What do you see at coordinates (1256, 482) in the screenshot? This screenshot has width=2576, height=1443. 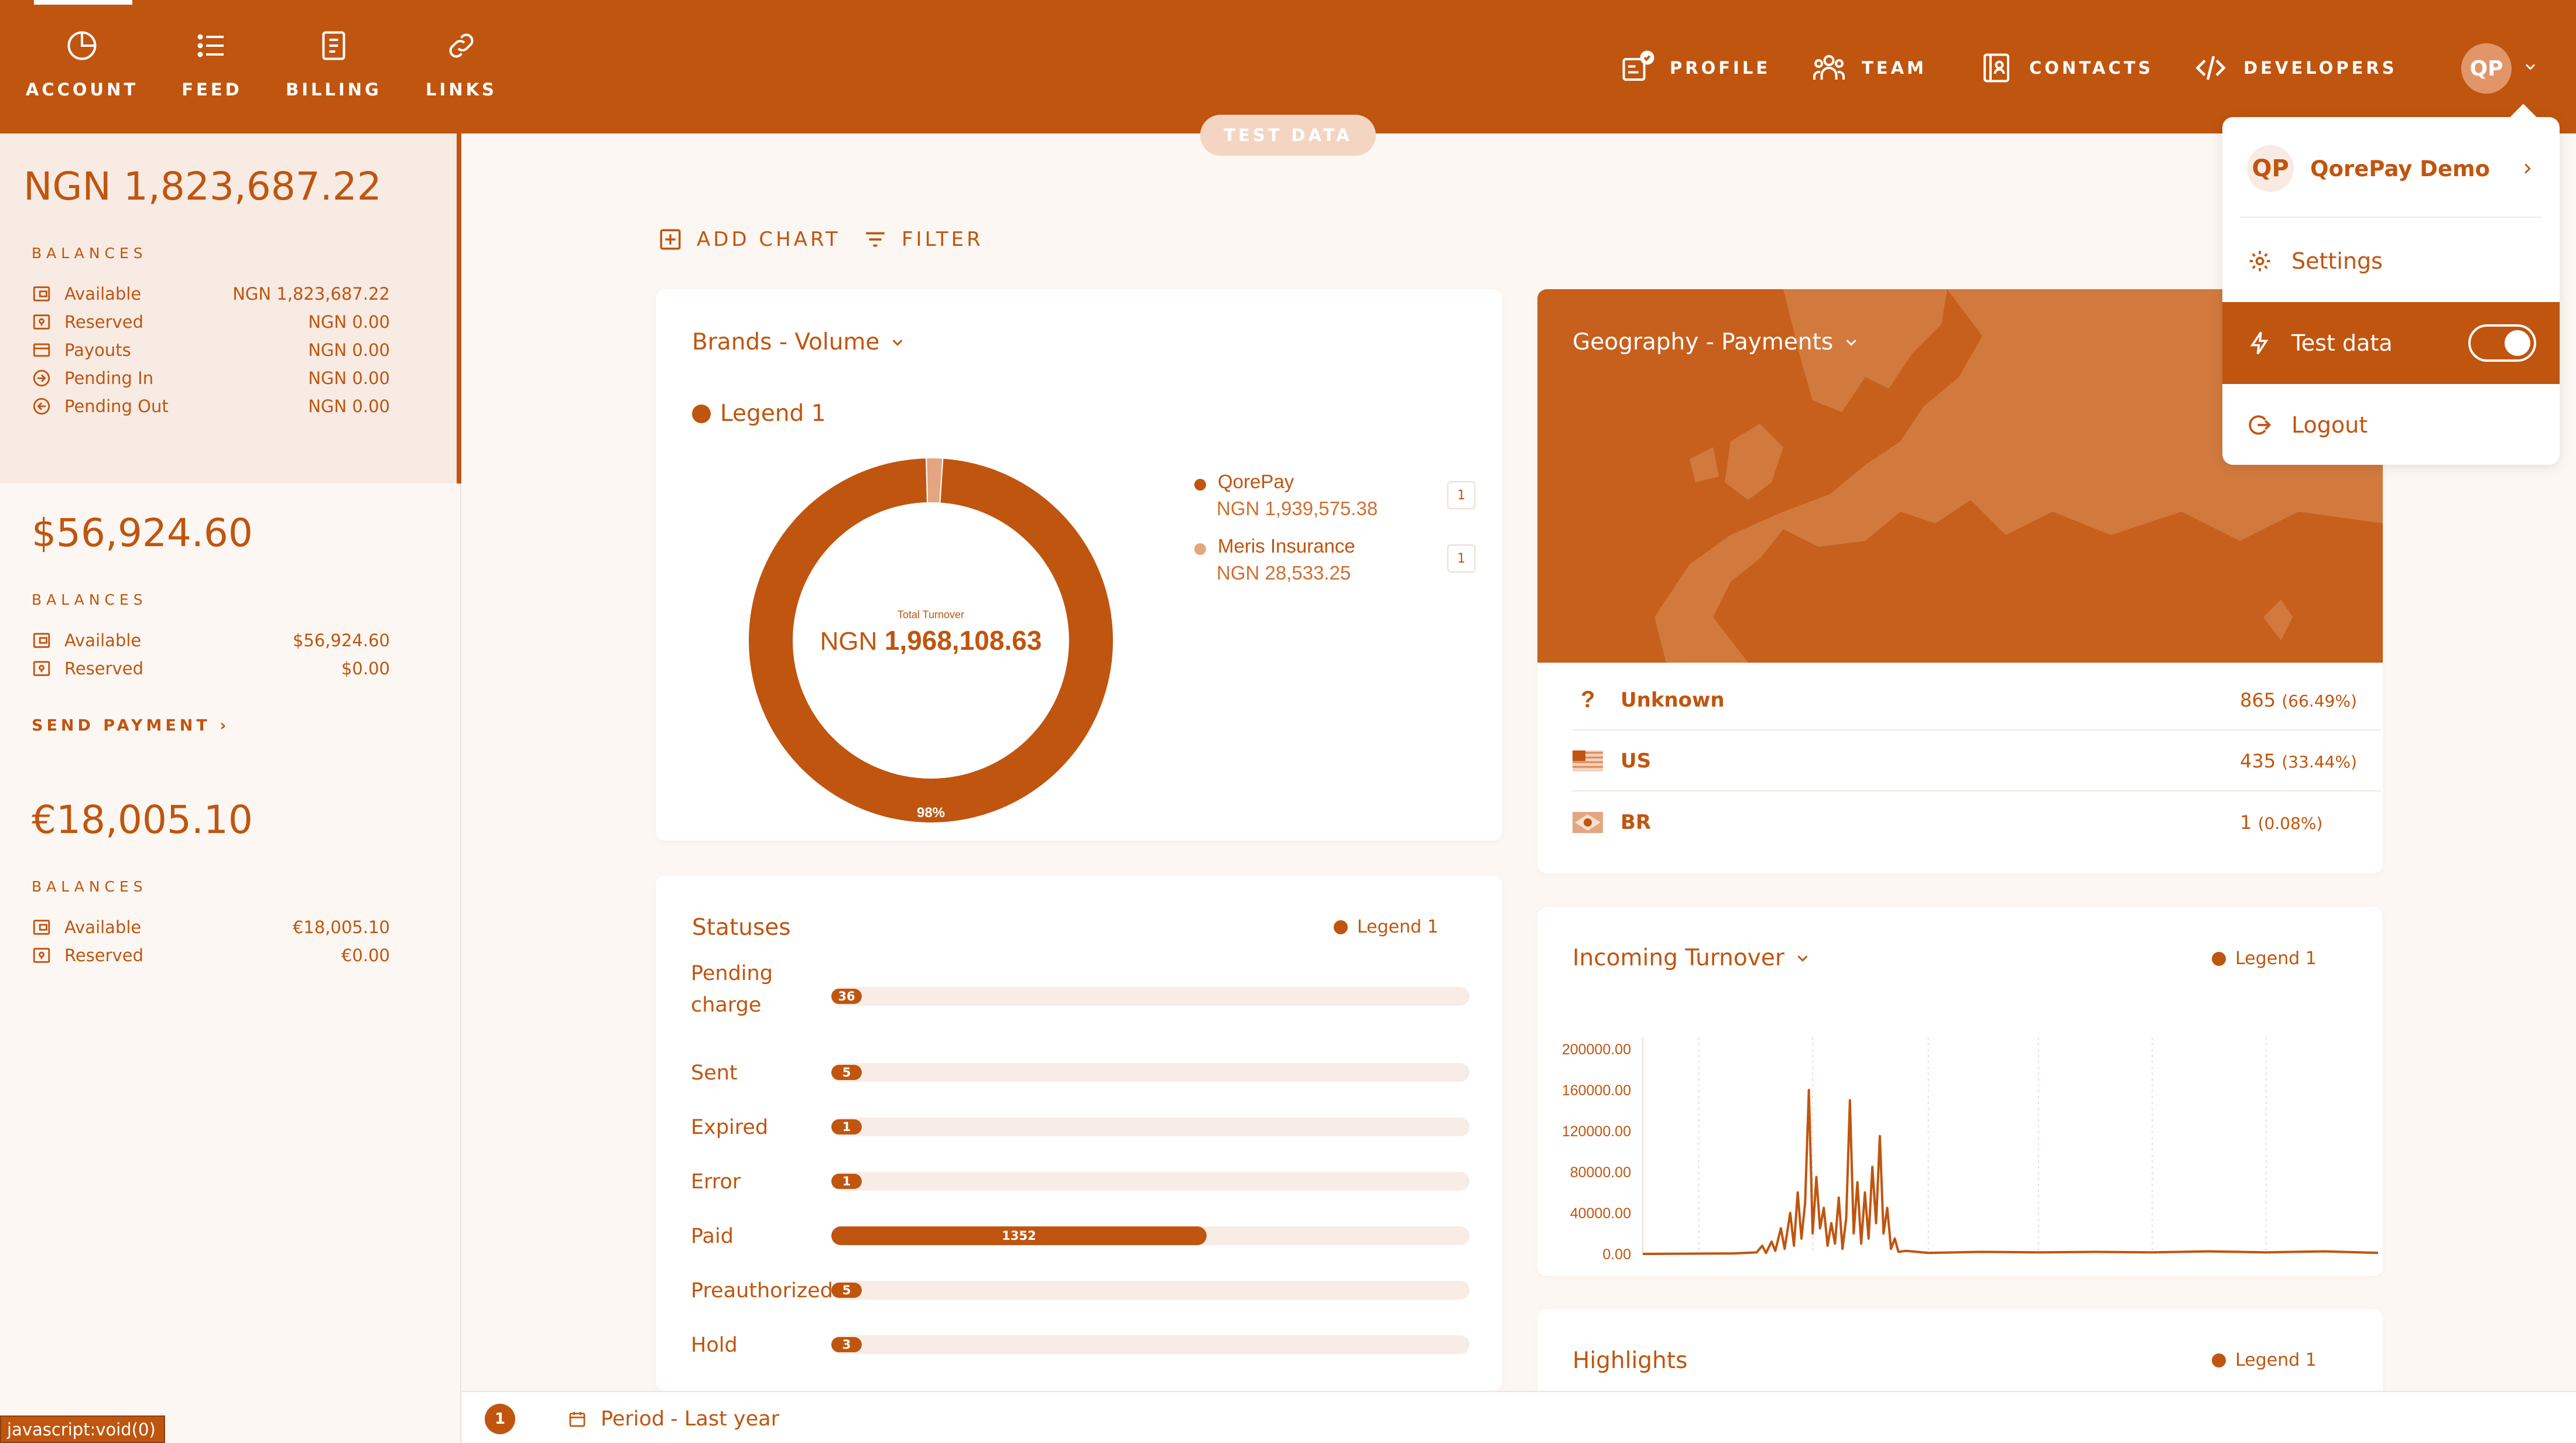 I see `brand-name: QorePay` at bounding box center [1256, 482].